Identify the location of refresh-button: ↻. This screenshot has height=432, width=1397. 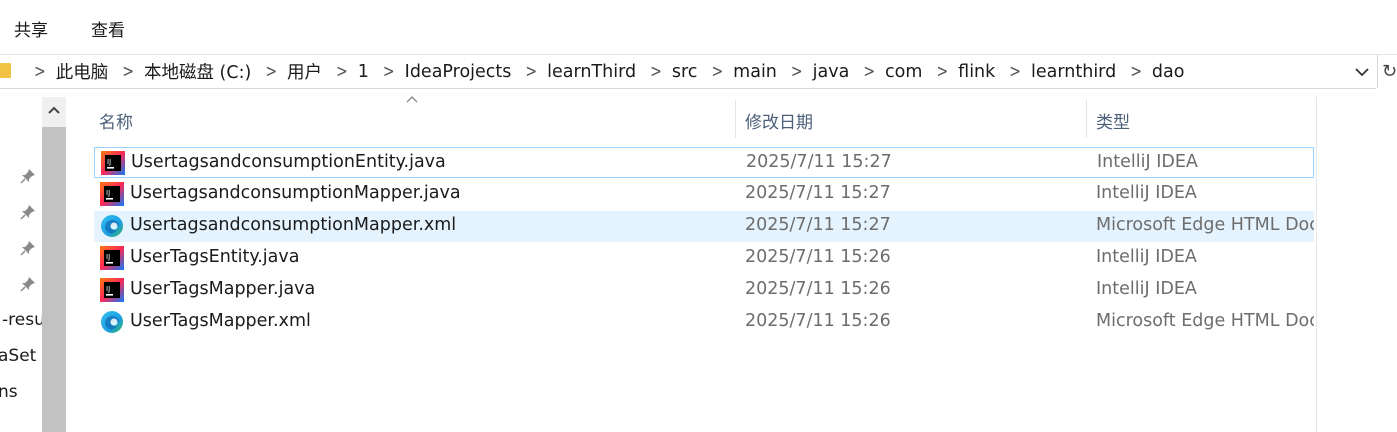
(1387, 71).